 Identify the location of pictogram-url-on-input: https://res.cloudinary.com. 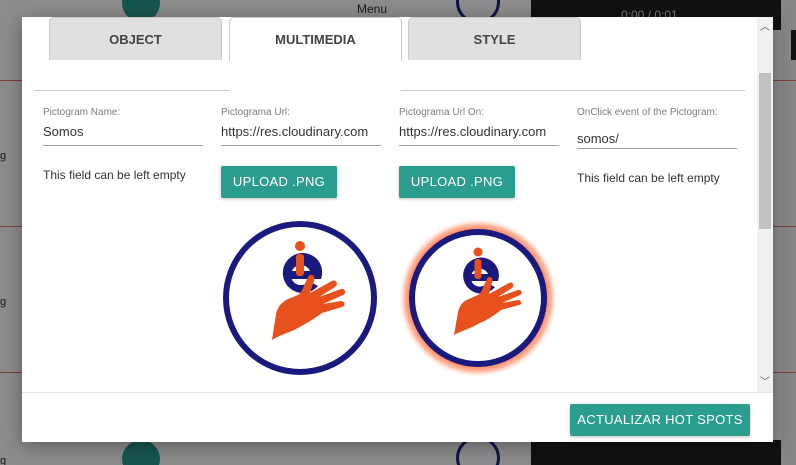
(479, 132).